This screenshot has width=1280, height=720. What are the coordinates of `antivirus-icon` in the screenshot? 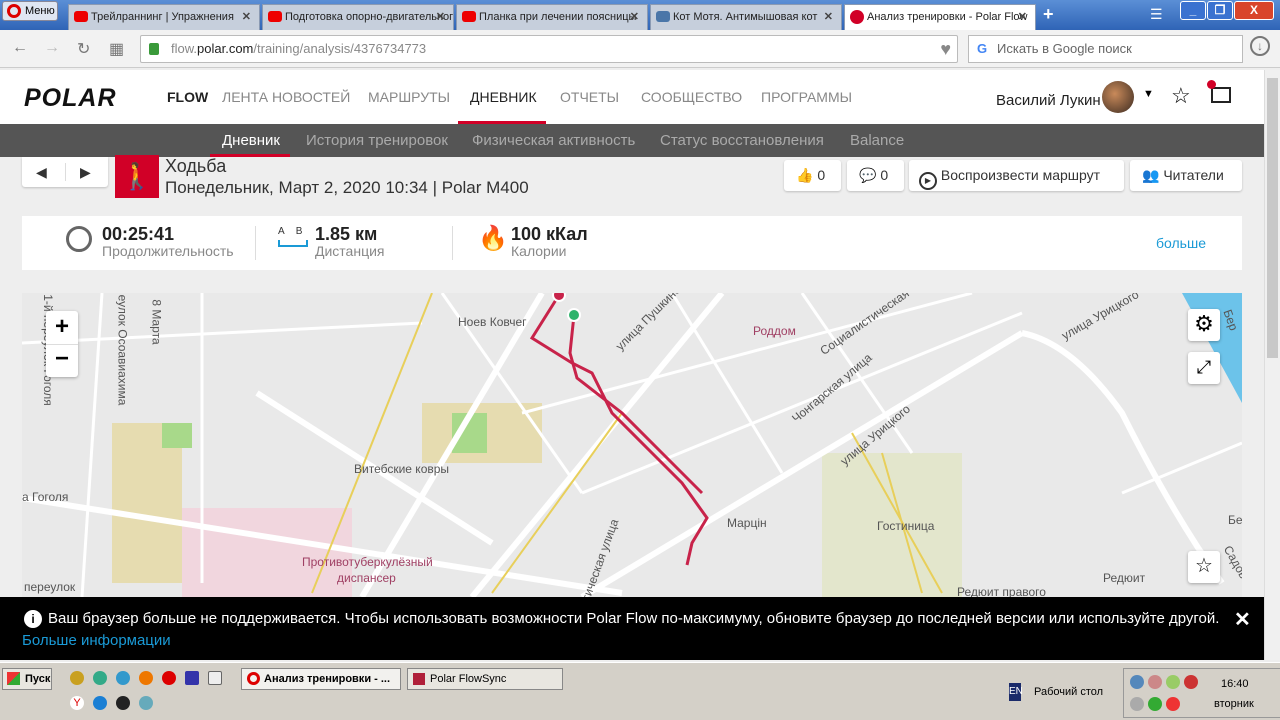 It's located at (1191, 682).